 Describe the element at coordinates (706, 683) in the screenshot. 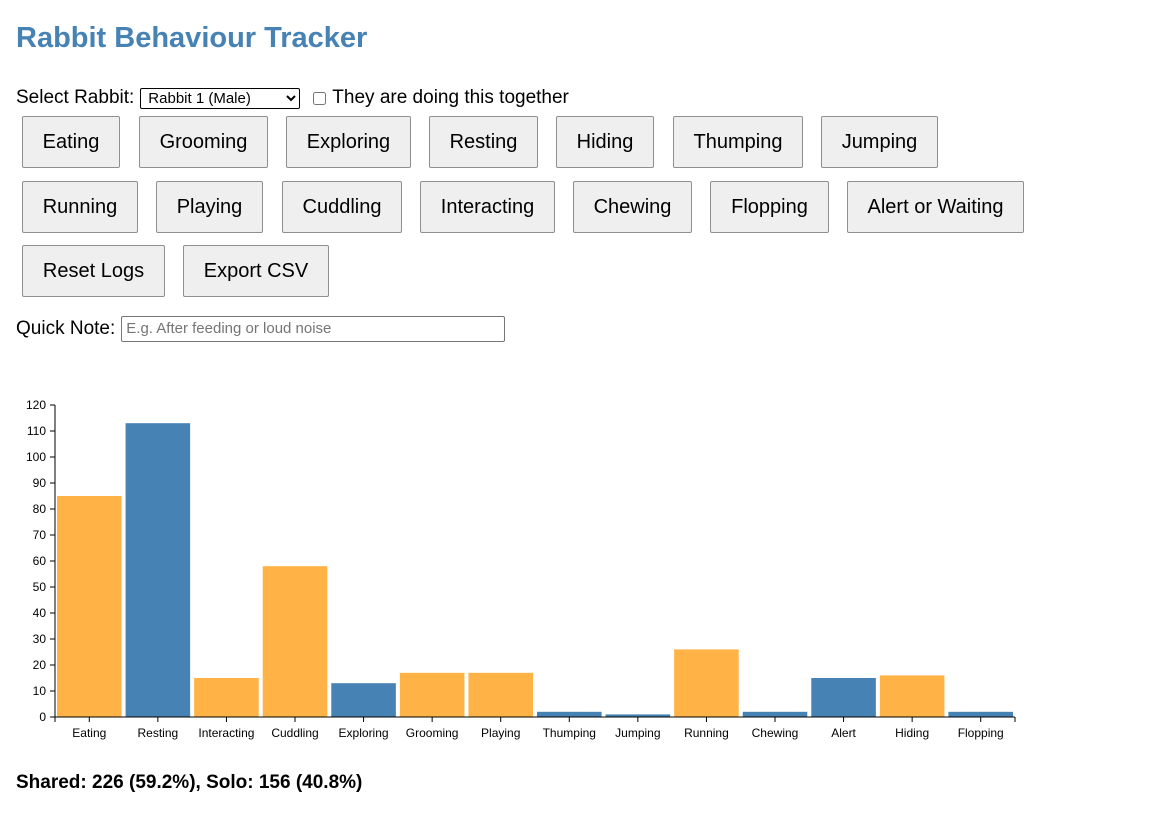

I see `bar-running` at that location.